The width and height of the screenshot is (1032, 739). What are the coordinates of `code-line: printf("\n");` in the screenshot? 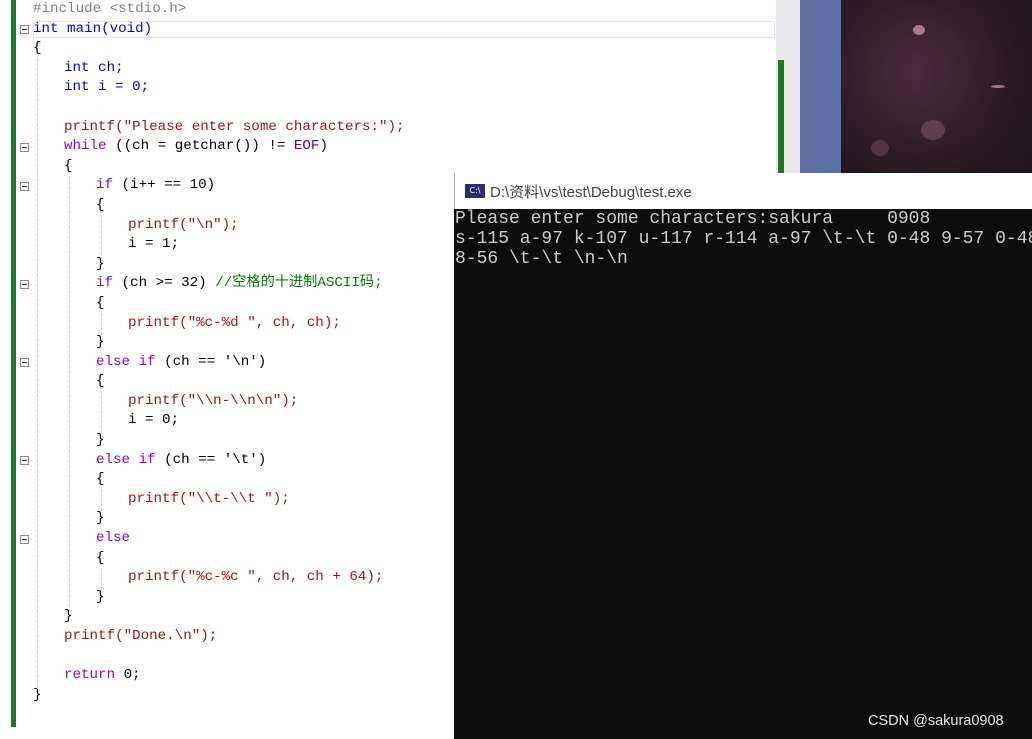 It's located at (183, 226).